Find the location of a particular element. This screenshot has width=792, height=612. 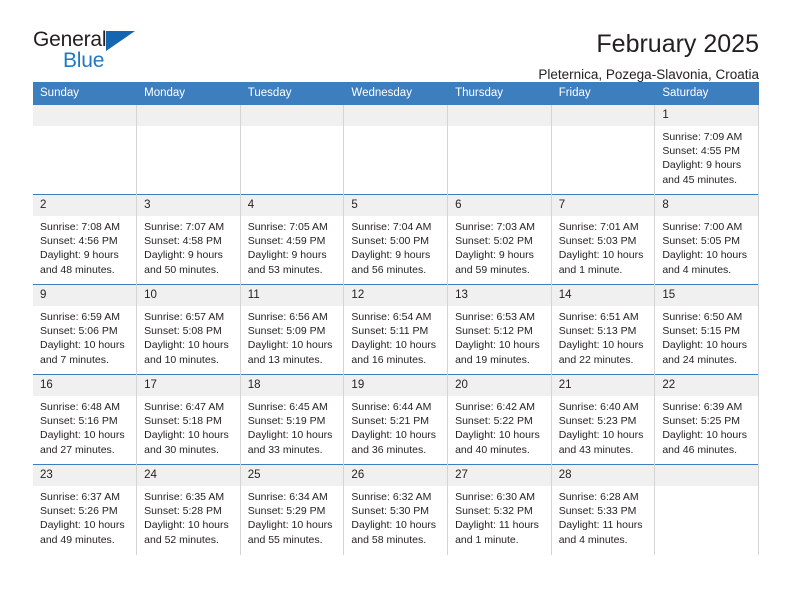

day-number: 13 is located at coordinates (499, 295).